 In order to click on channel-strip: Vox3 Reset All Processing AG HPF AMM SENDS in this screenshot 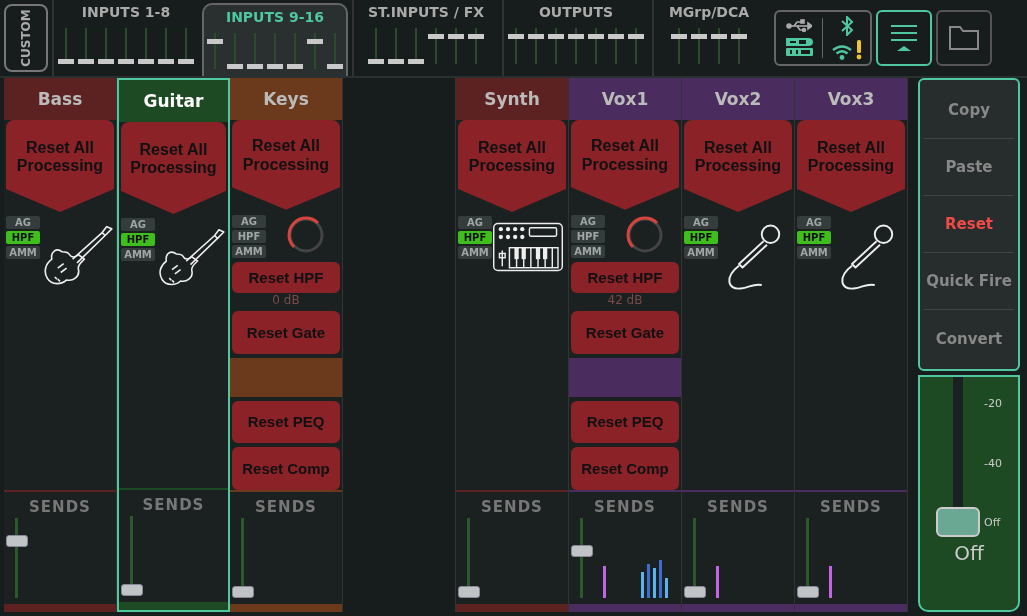, I will do `click(851, 345)`.